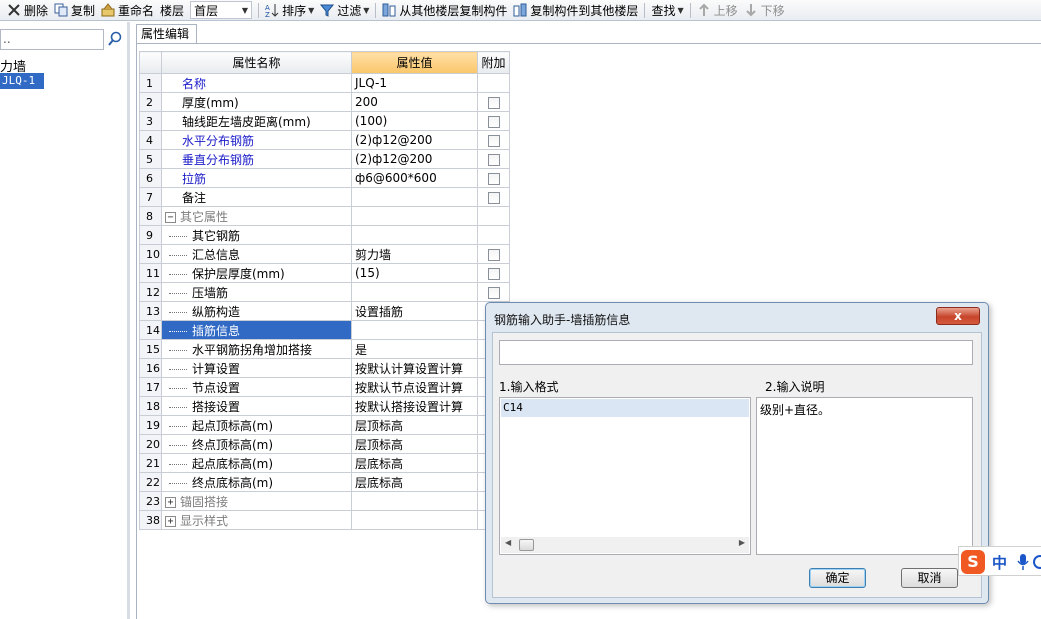  Describe the element at coordinates (256, 121) in the screenshot. I see `property-name-cell: 轴线距左墙皮距离(mm)` at that location.